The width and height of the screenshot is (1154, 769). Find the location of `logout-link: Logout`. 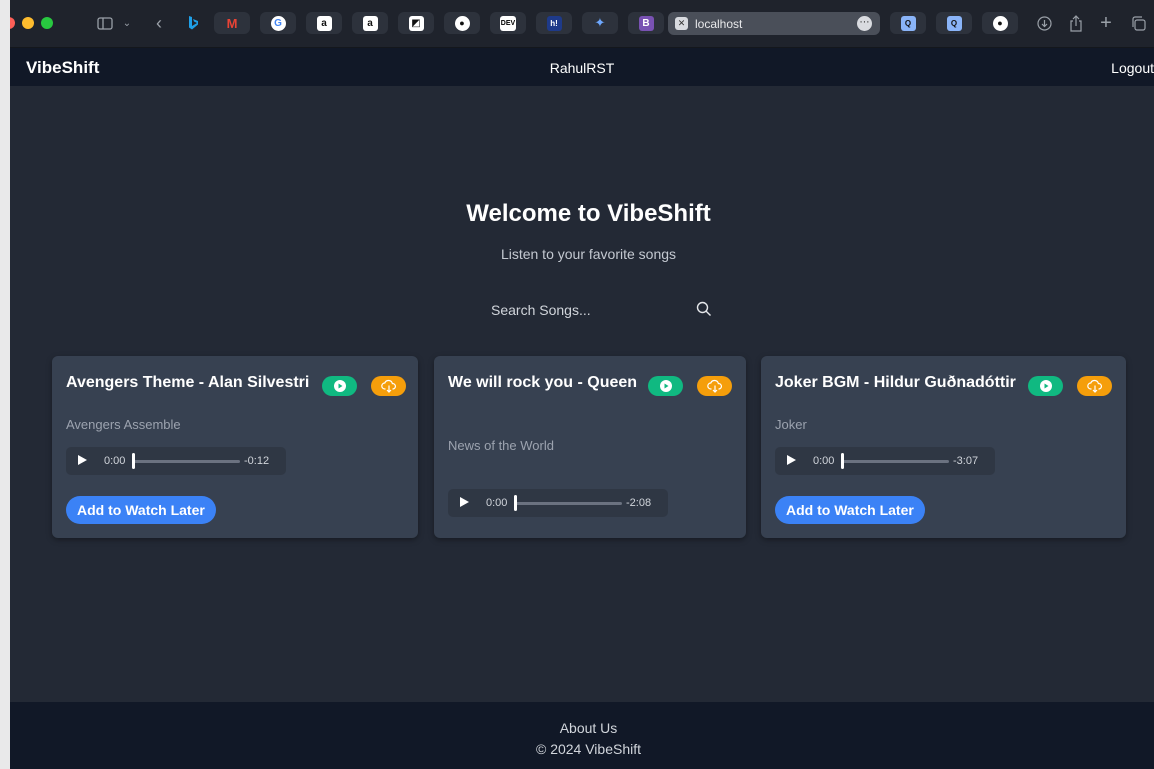

logout-link: Logout is located at coordinates (1132, 68).